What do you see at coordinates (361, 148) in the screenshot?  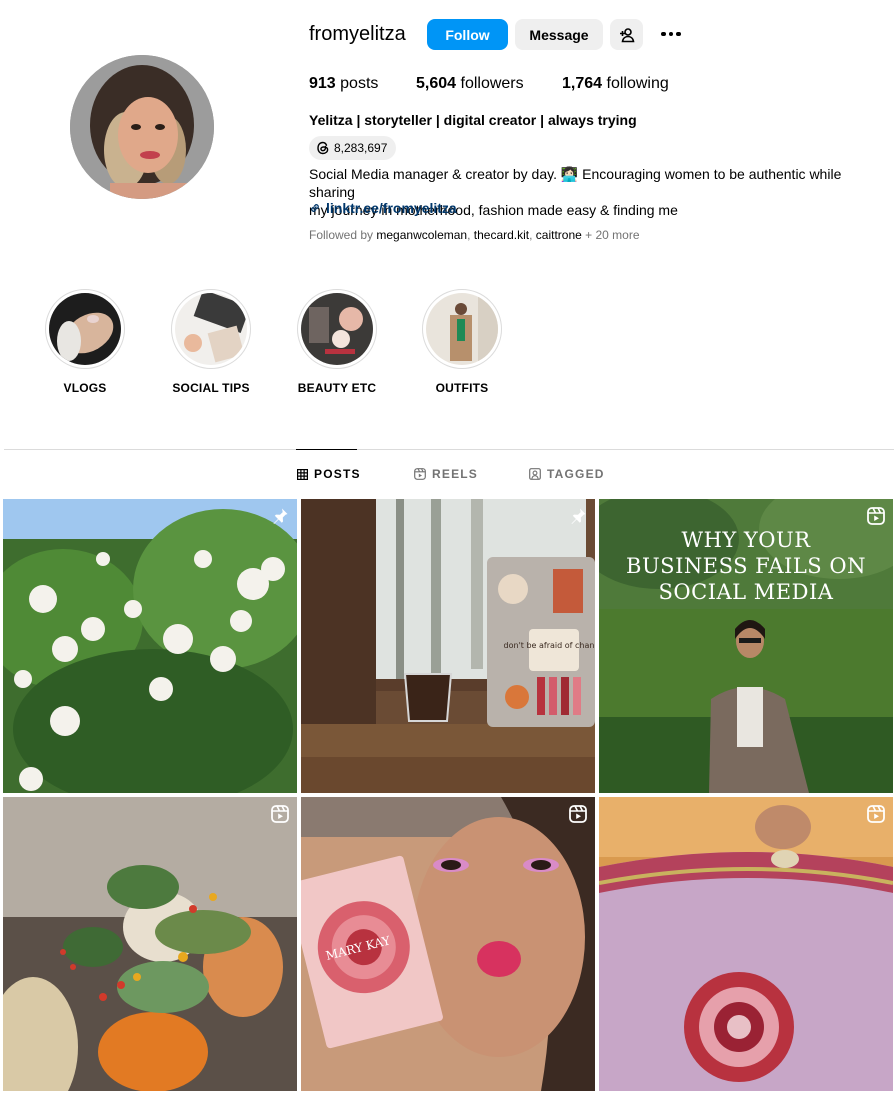 I see `threads-count: 8,283,697` at bounding box center [361, 148].